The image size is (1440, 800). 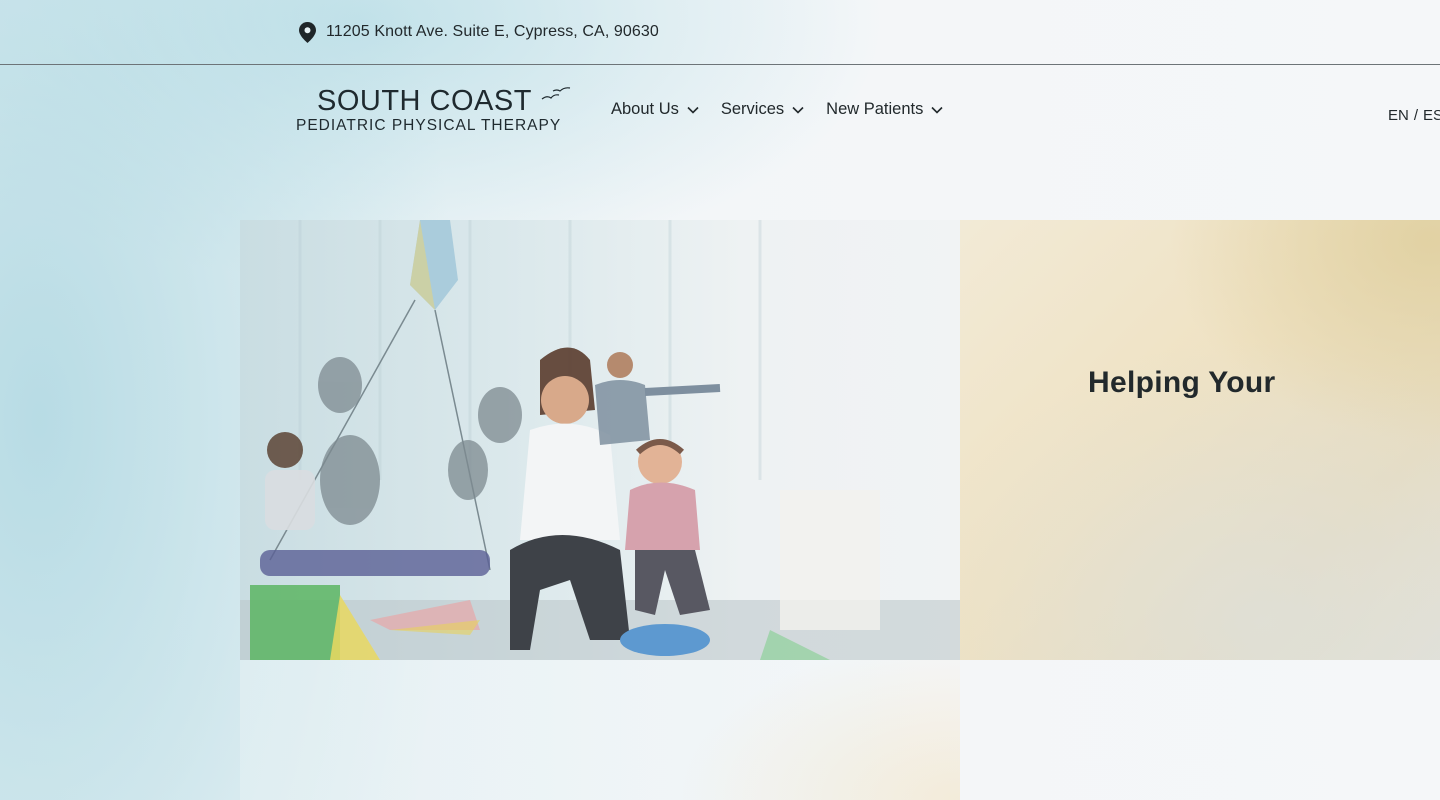 What do you see at coordinates (429, 125) in the screenshot?
I see `logo-tagline: PEDIATRIC PHYSICAL THERAPY` at bounding box center [429, 125].